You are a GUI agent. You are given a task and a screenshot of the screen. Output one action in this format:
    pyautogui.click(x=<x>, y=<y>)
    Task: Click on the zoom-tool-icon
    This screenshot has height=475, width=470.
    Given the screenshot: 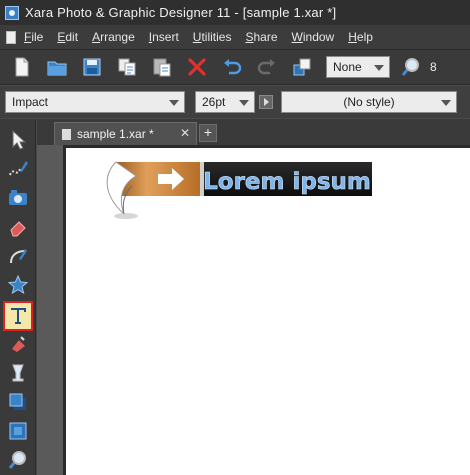 What is the action you would take?
    pyautogui.click(x=18, y=460)
    